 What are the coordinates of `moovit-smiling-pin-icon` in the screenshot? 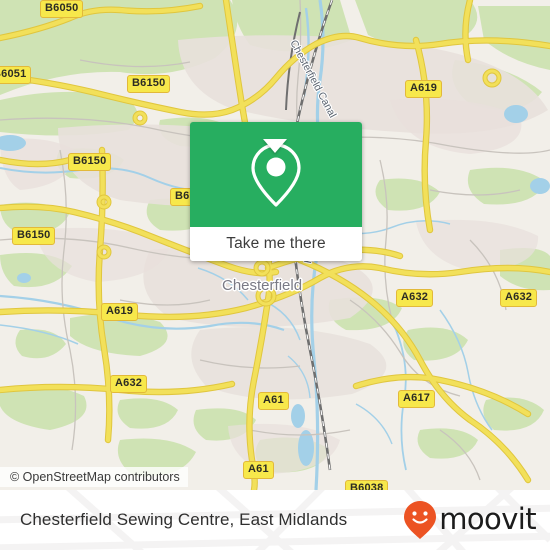 It's located at (420, 520).